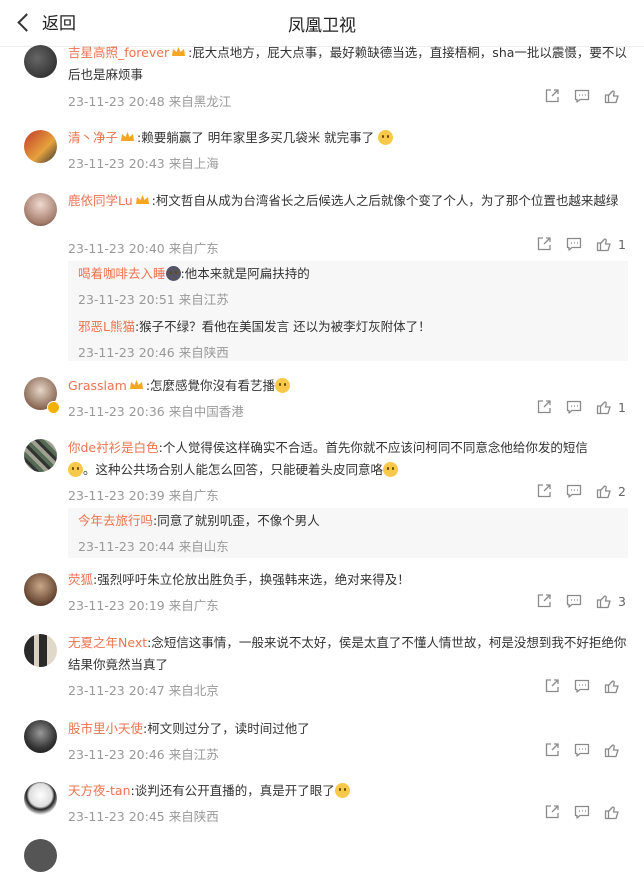  What do you see at coordinates (256, 137) in the screenshot?
I see `comment-text: :赖要躺赢了 明年家里多买几袋米 就完事了` at bounding box center [256, 137].